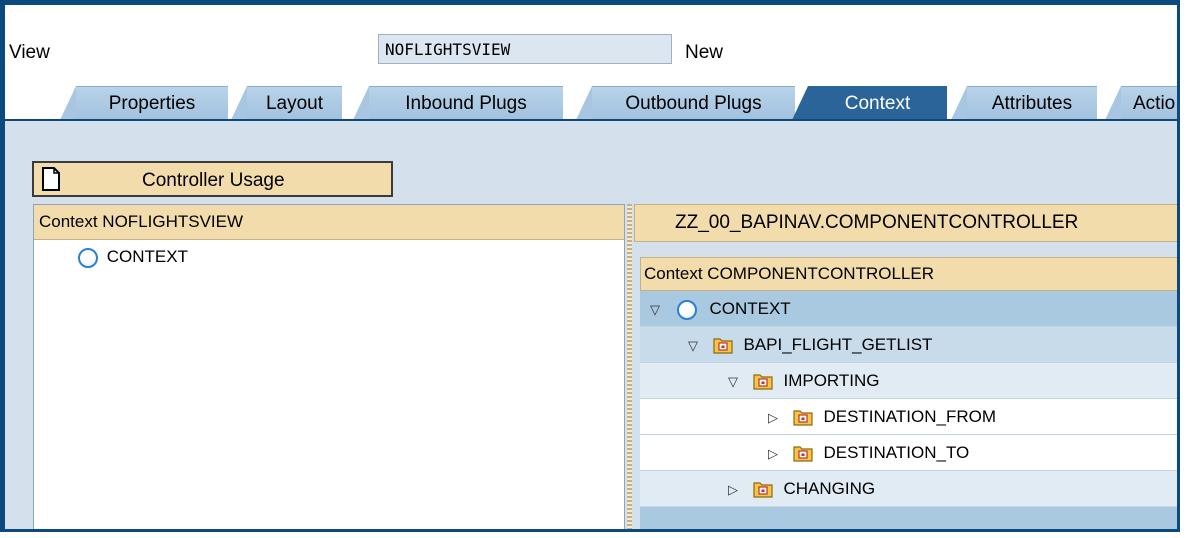 This screenshot has height=538, width=1194. I want to click on tree-node-bapi-flight-getlist: ▽ BAPI_FLIGHT_GETLIST, so click(908, 345).